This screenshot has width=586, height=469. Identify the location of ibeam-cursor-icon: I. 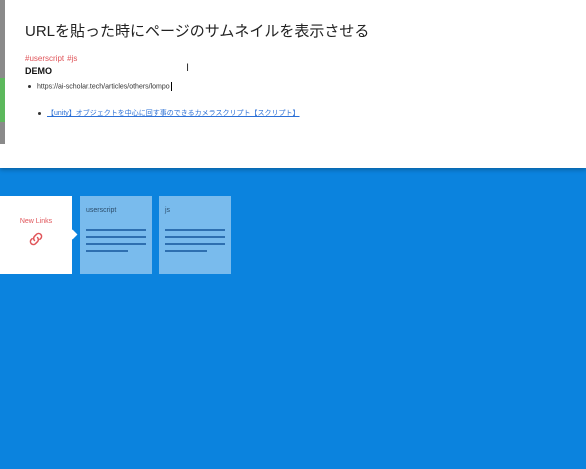
(188, 68).